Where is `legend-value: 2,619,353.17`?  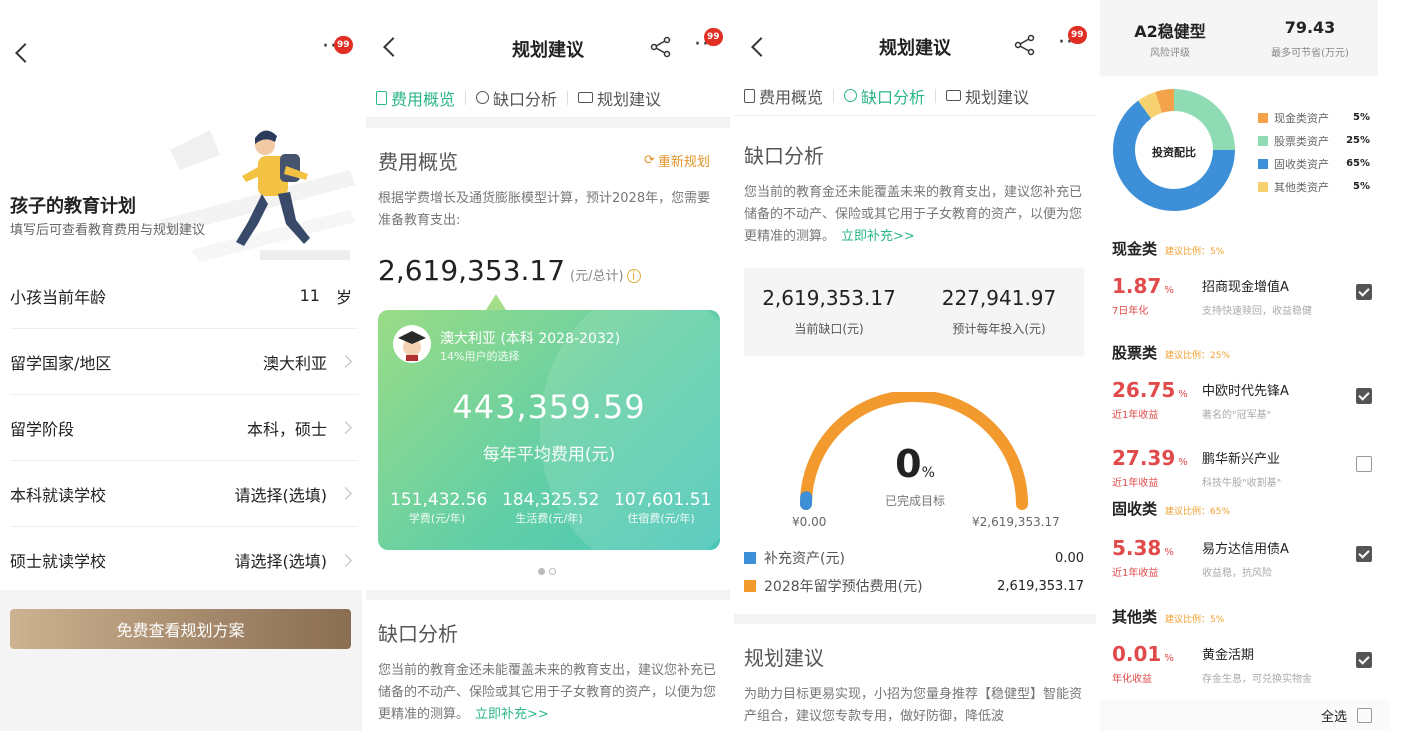 legend-value: 2,619,353.17 is located at coordinates (1040, 586).